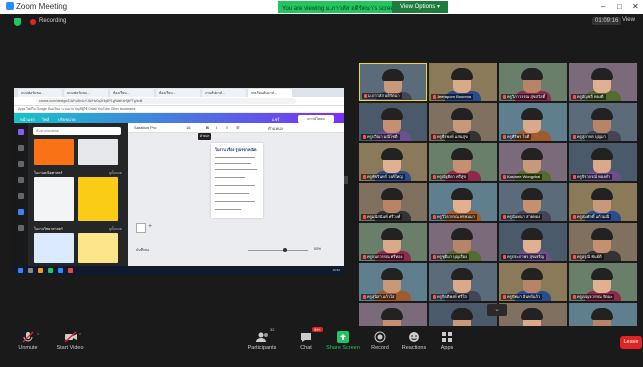  What do you see at coordinates (142, 250) in the screenshot?
I see `notes-button: บันทึกย่อ` at bounding box center [142, 250].